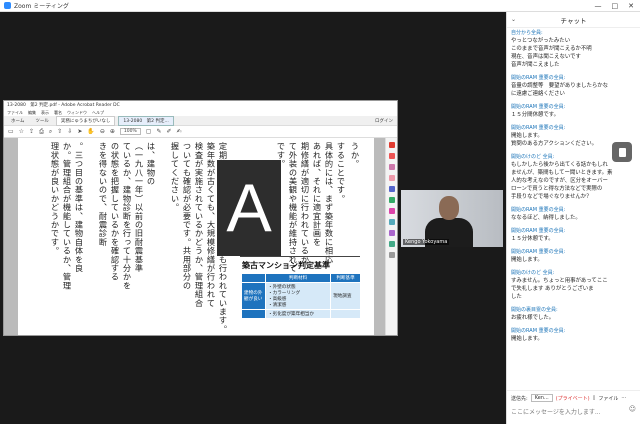 The width and height of the screenshot is (640, 424). I want to click on create-pdf-icon, so click(391, 156).